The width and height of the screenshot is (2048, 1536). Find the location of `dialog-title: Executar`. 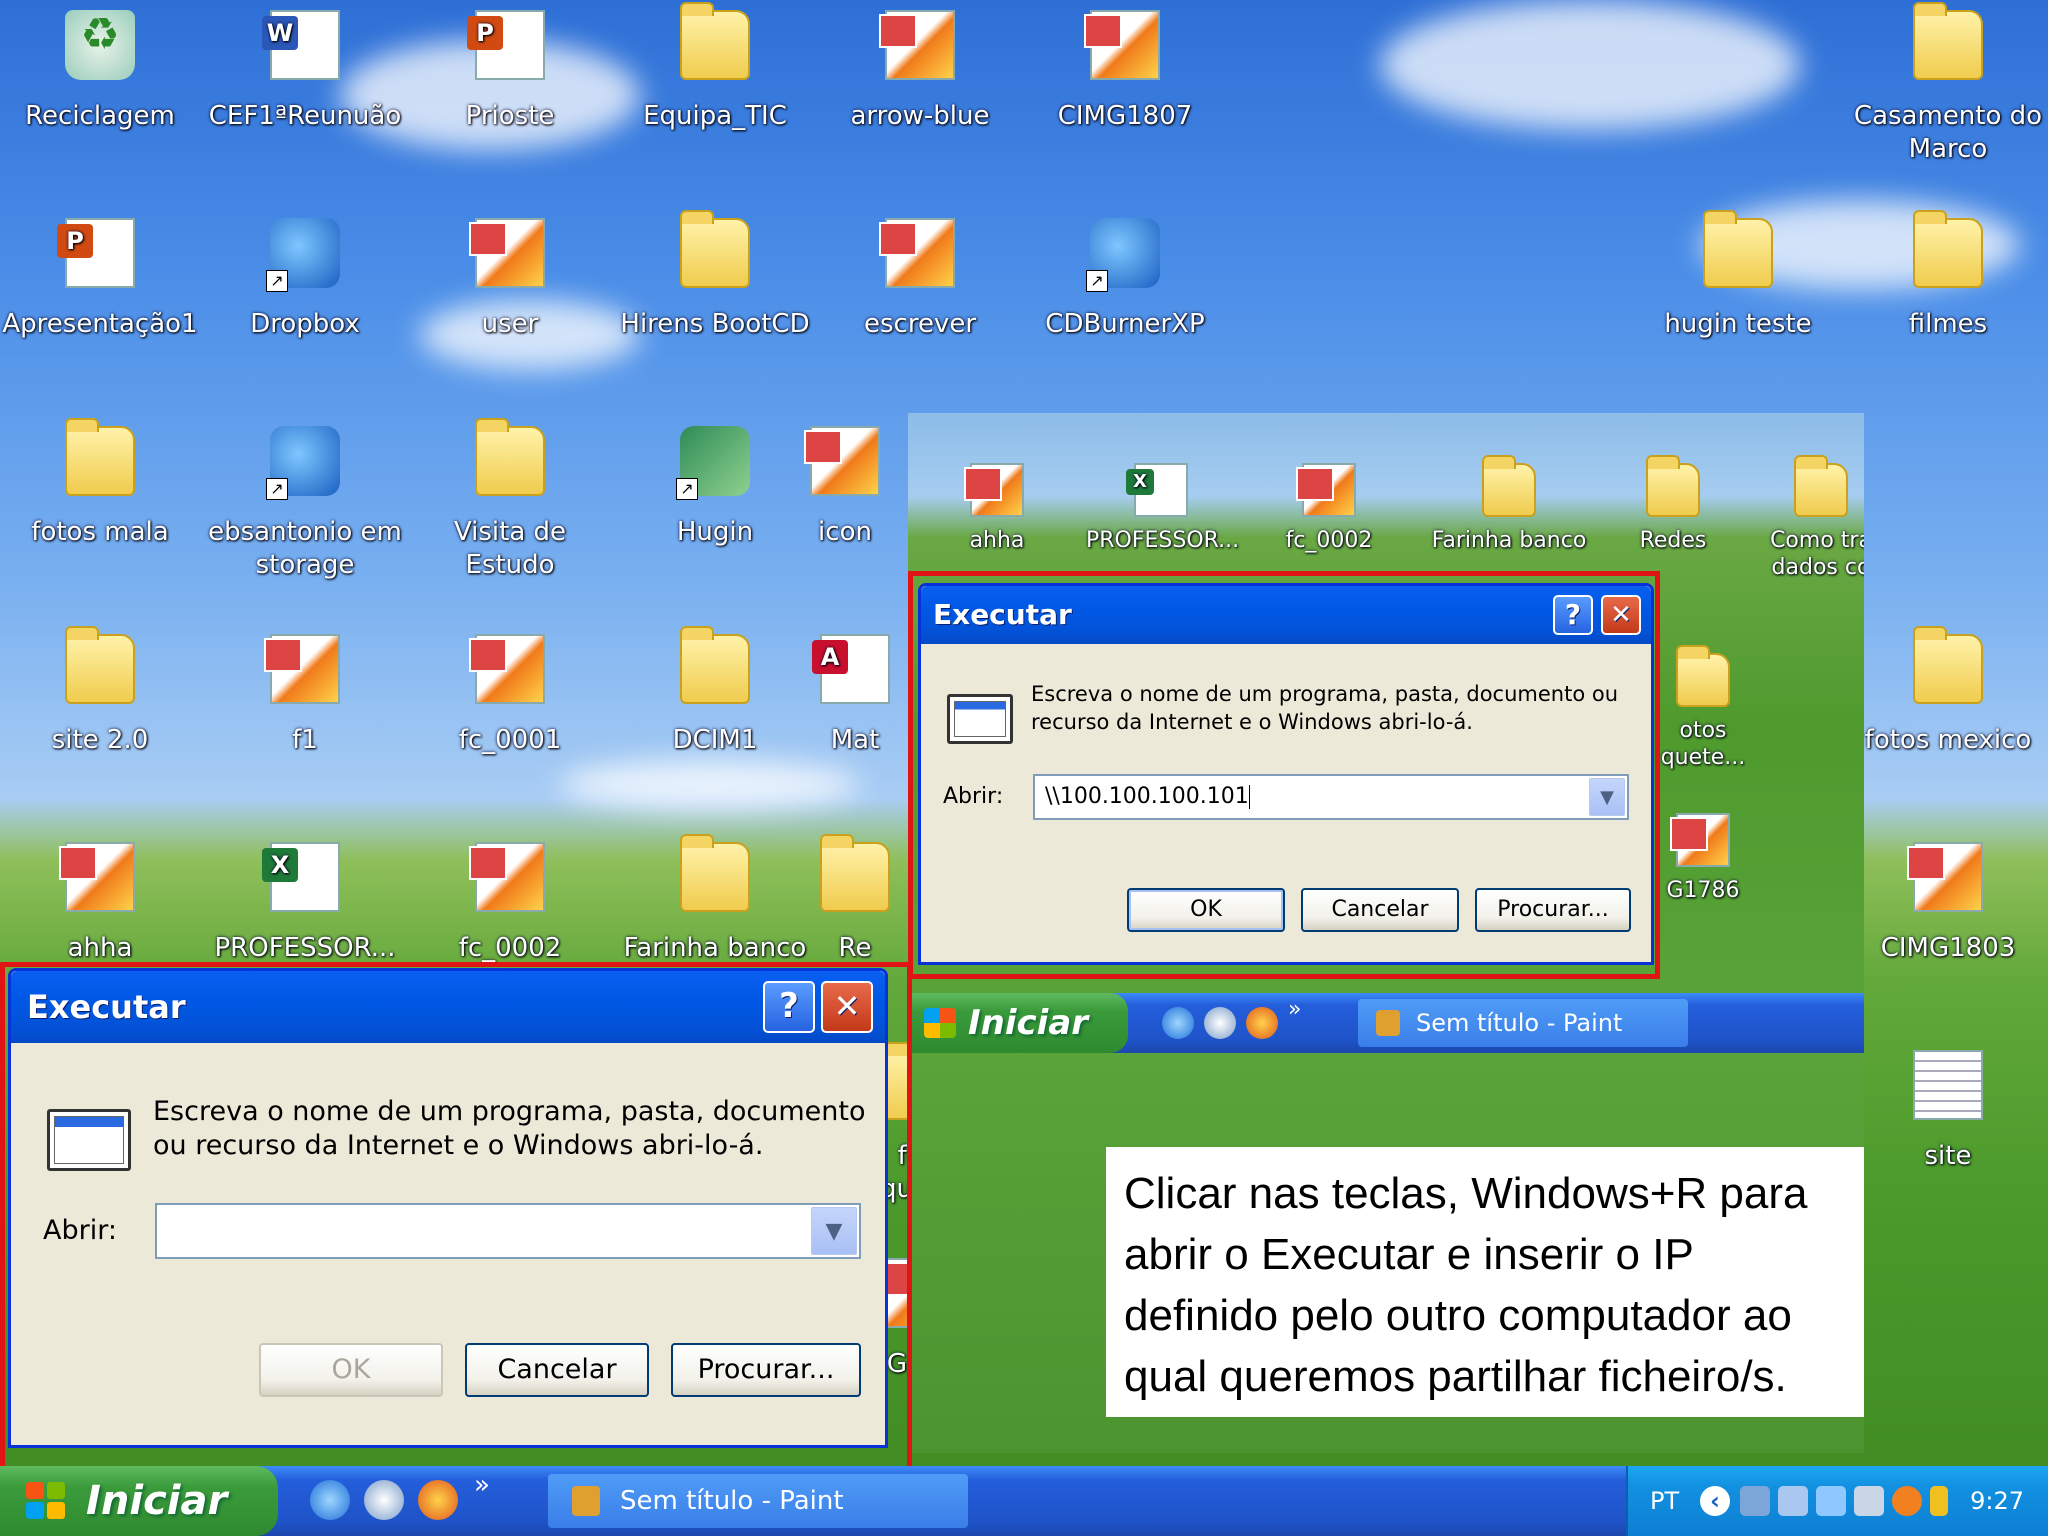

dialog-title: Executar is located at coordinates (1002, 614).